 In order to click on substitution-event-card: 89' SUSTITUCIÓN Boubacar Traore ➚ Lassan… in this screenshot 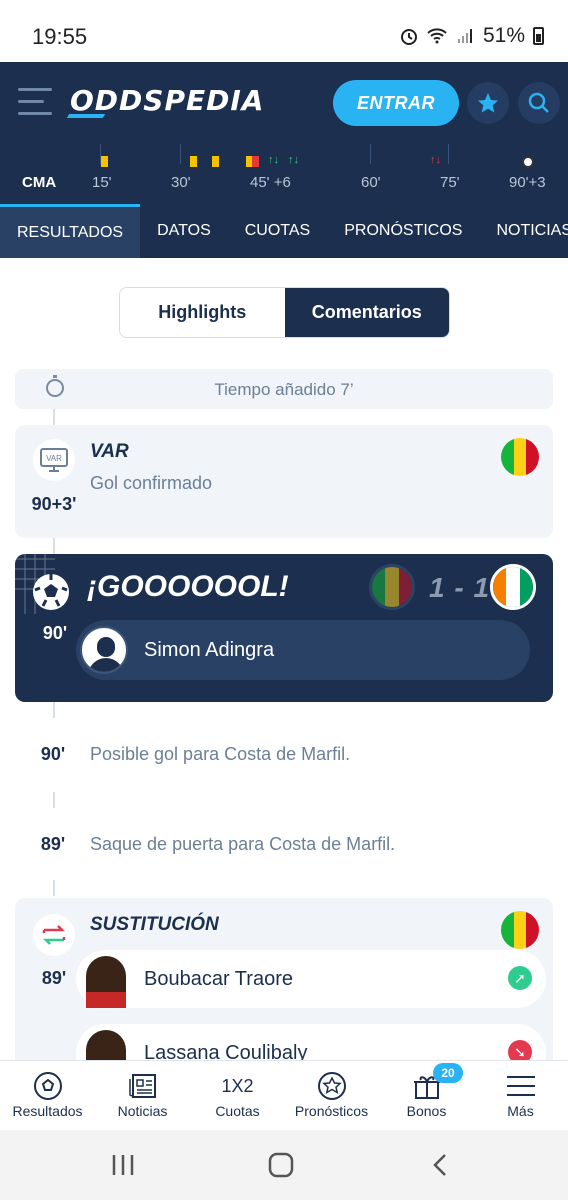, I will do `click(284, 979)`.